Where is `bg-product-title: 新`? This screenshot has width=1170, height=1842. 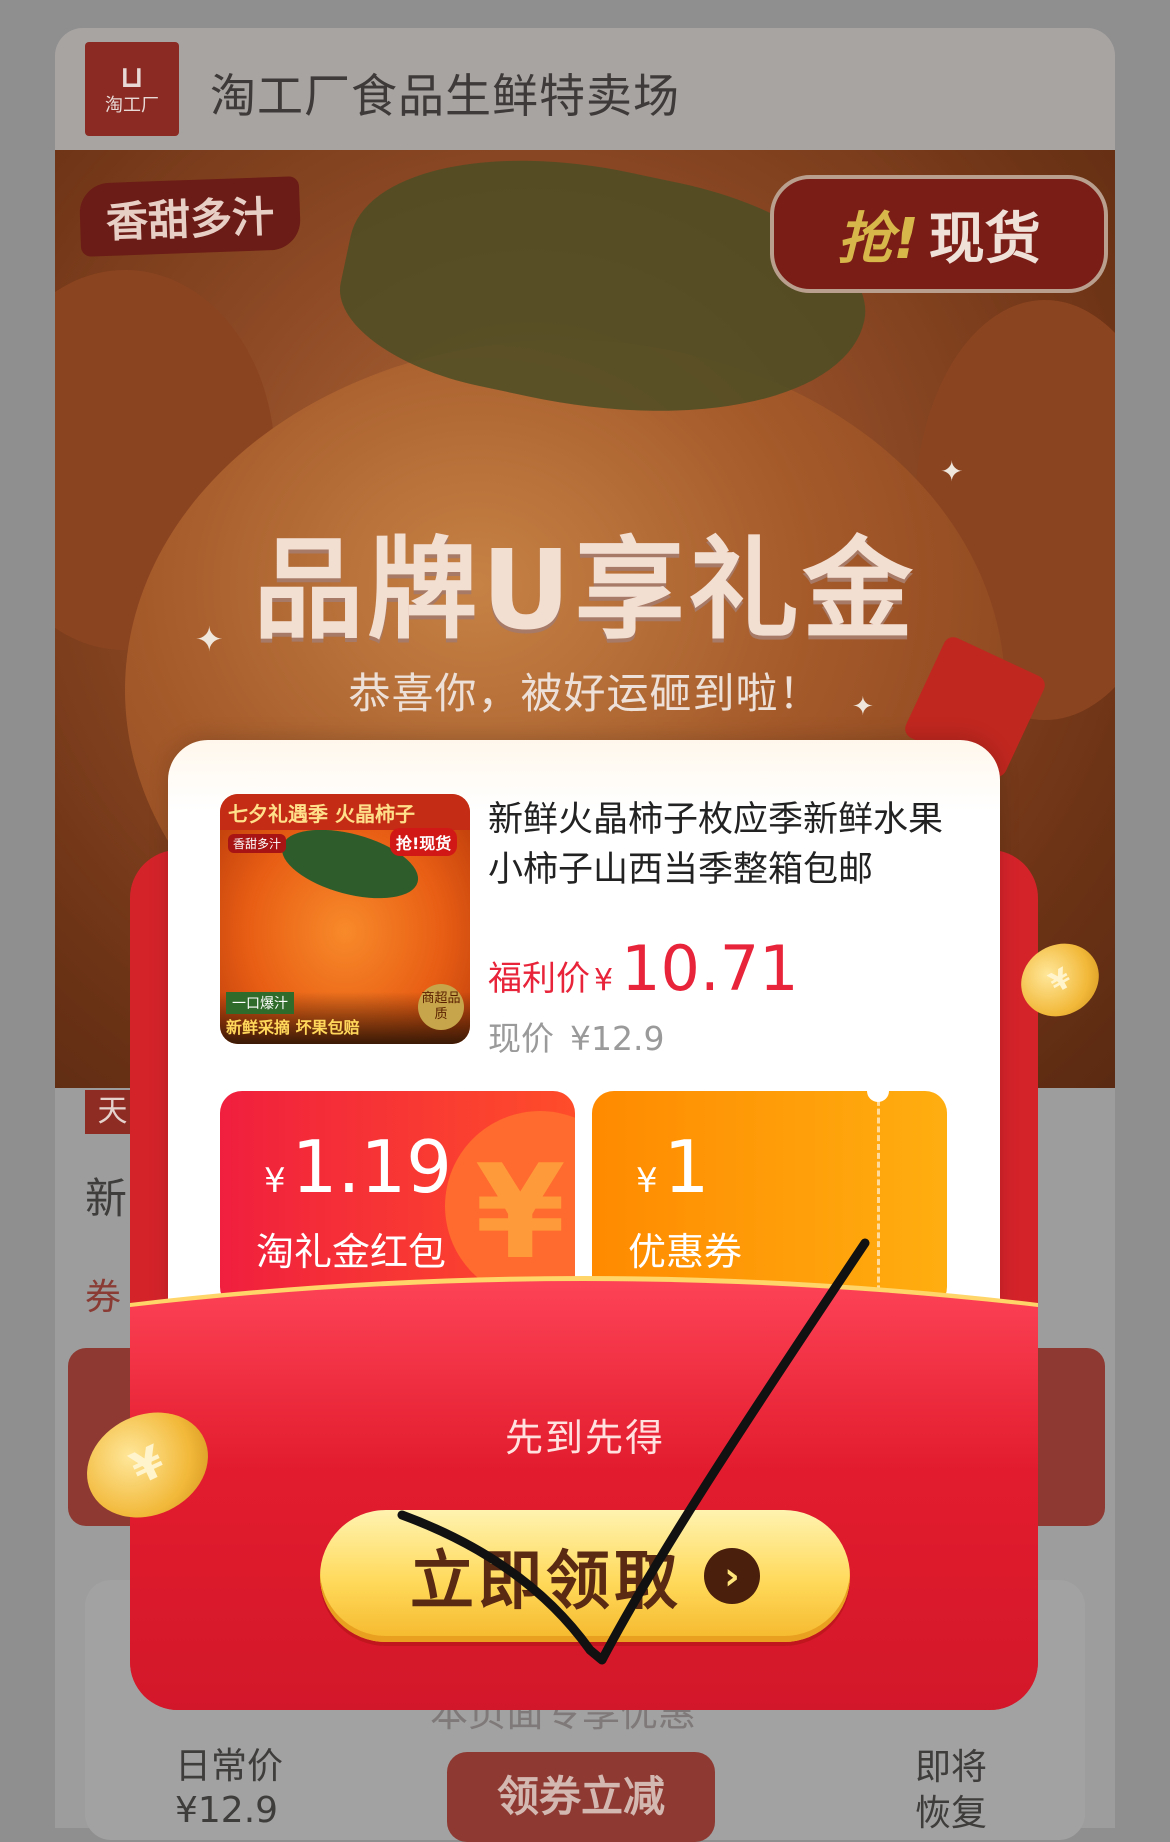 bg-product-title: 新 is located at coordinates (106, 1198).